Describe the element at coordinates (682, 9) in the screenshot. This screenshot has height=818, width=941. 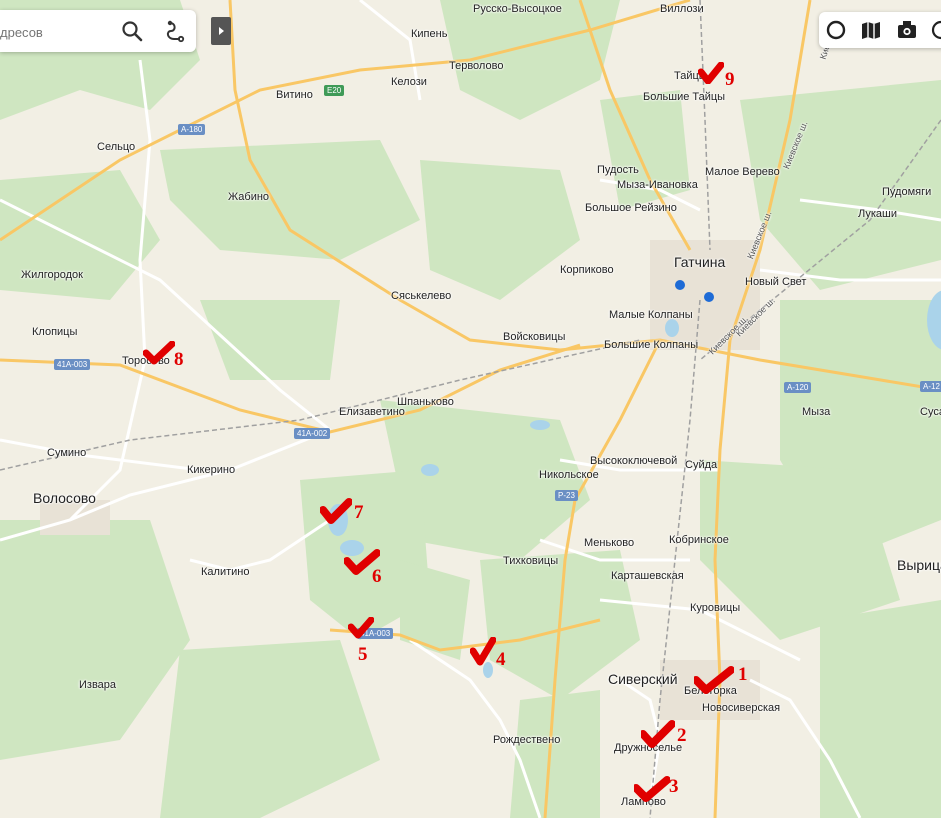
I see `place-label: Виллози` at that location.